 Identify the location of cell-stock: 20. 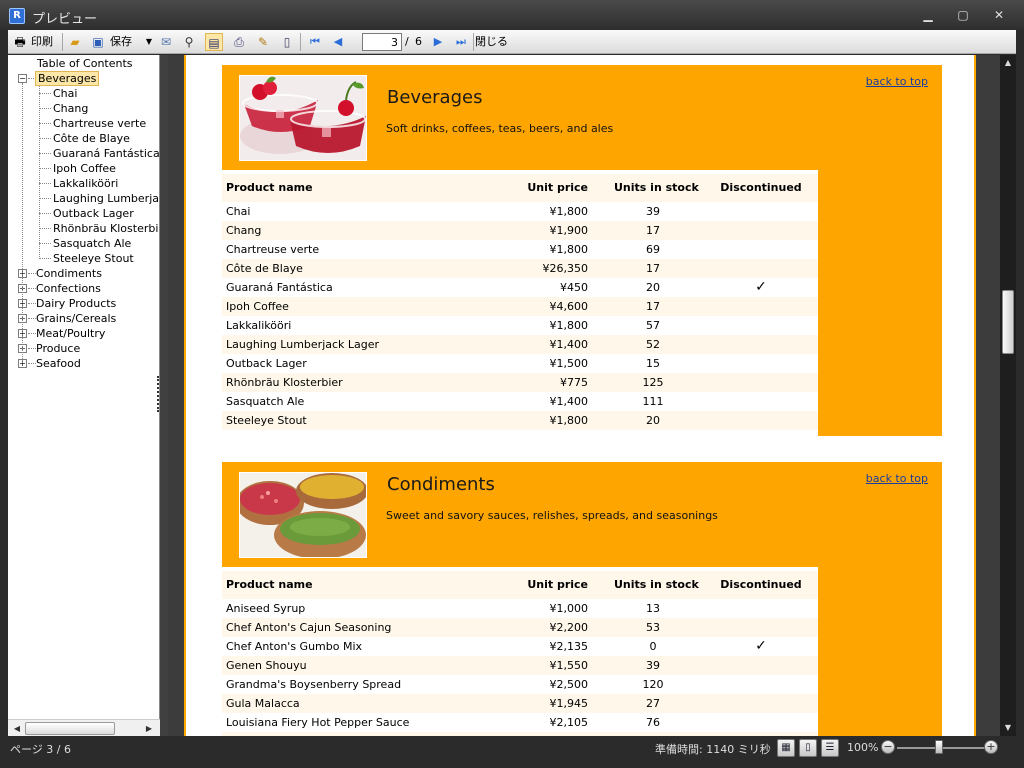
(653, 287).